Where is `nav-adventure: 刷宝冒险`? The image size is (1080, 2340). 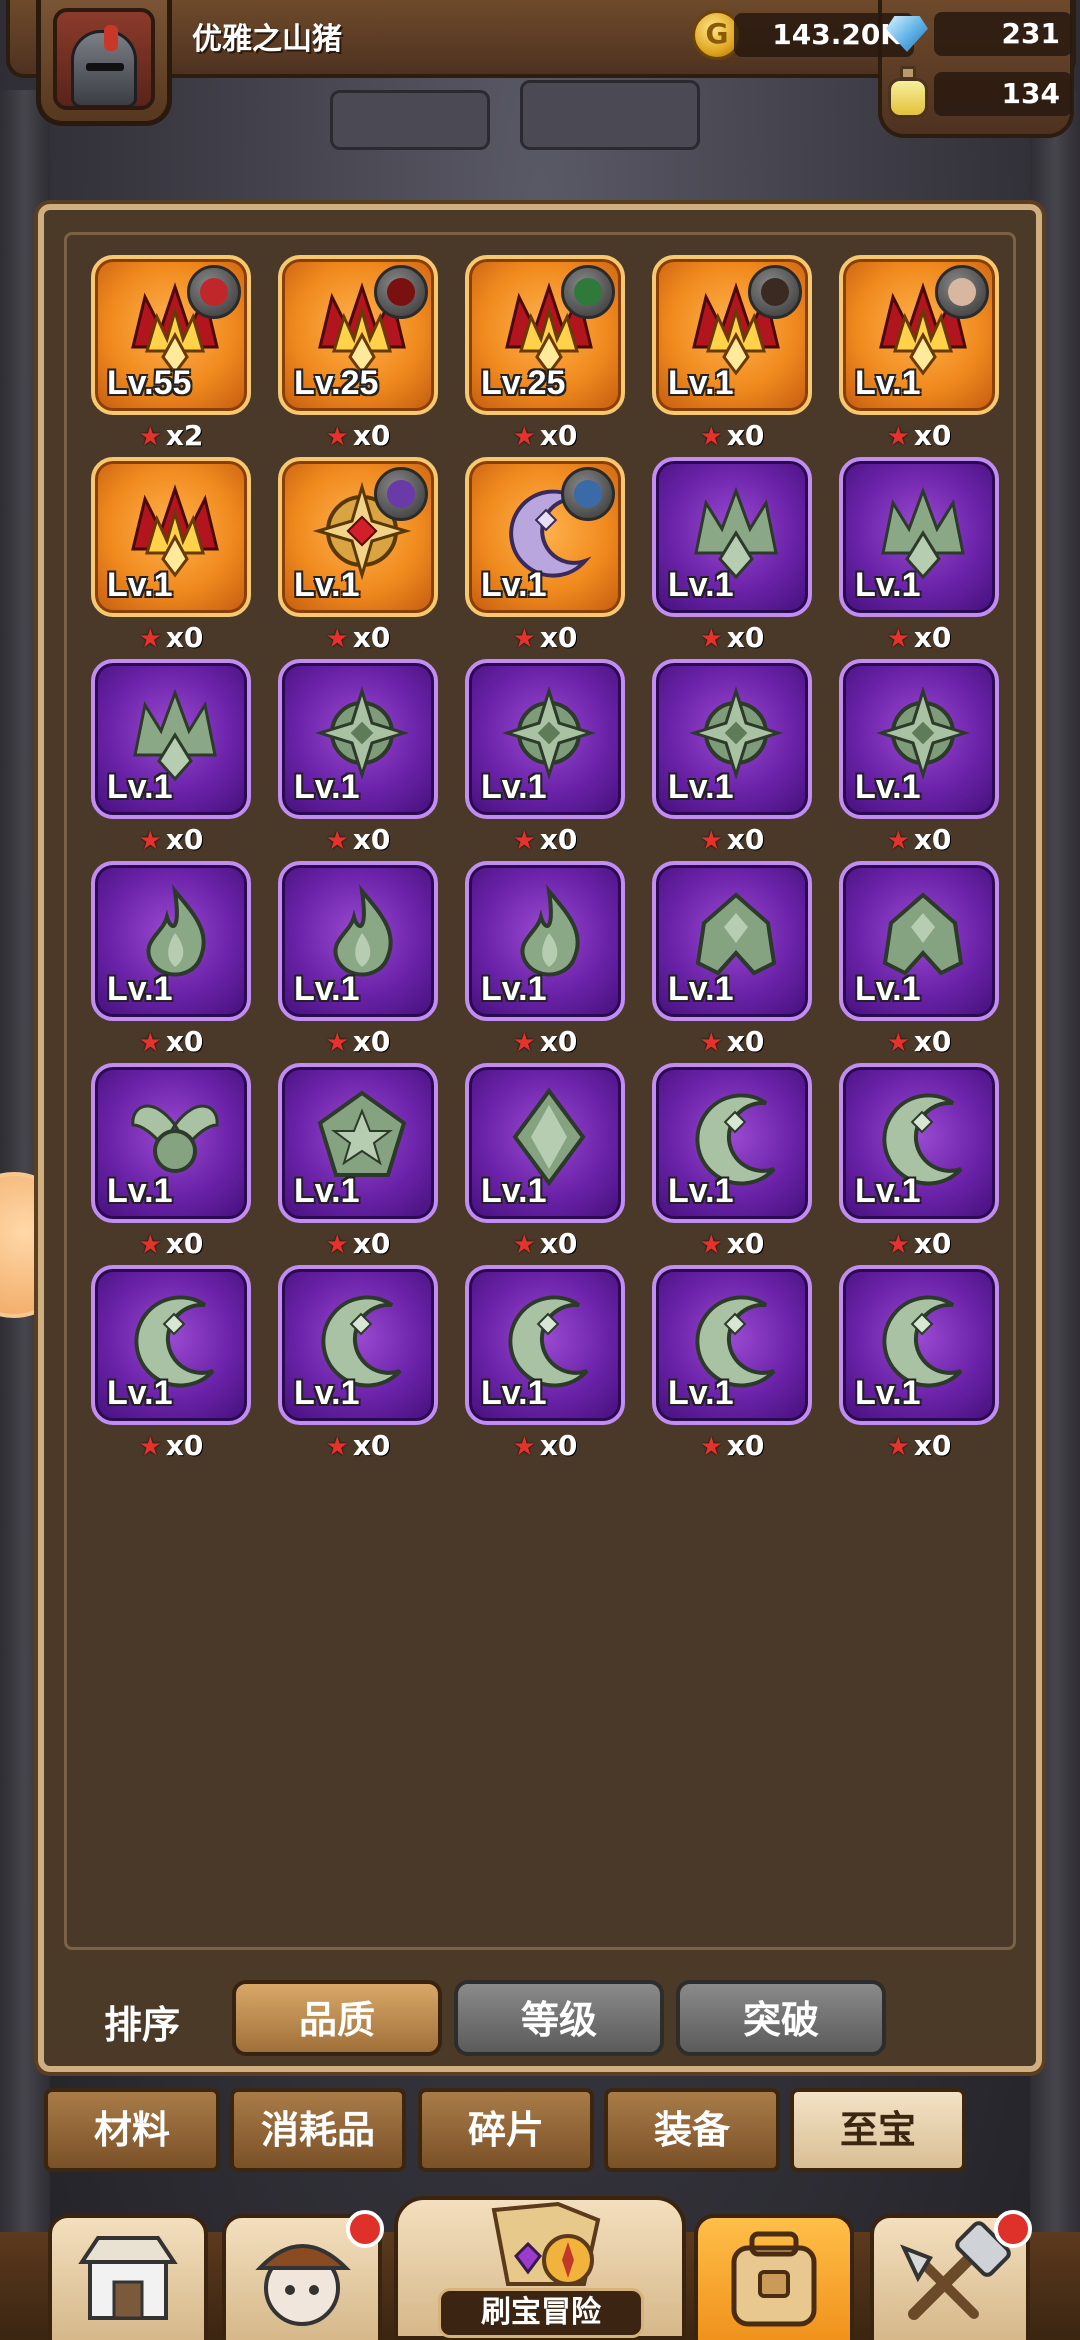 nav-adventure: 刷宝冒险 is located at coordinates (540, 2268).